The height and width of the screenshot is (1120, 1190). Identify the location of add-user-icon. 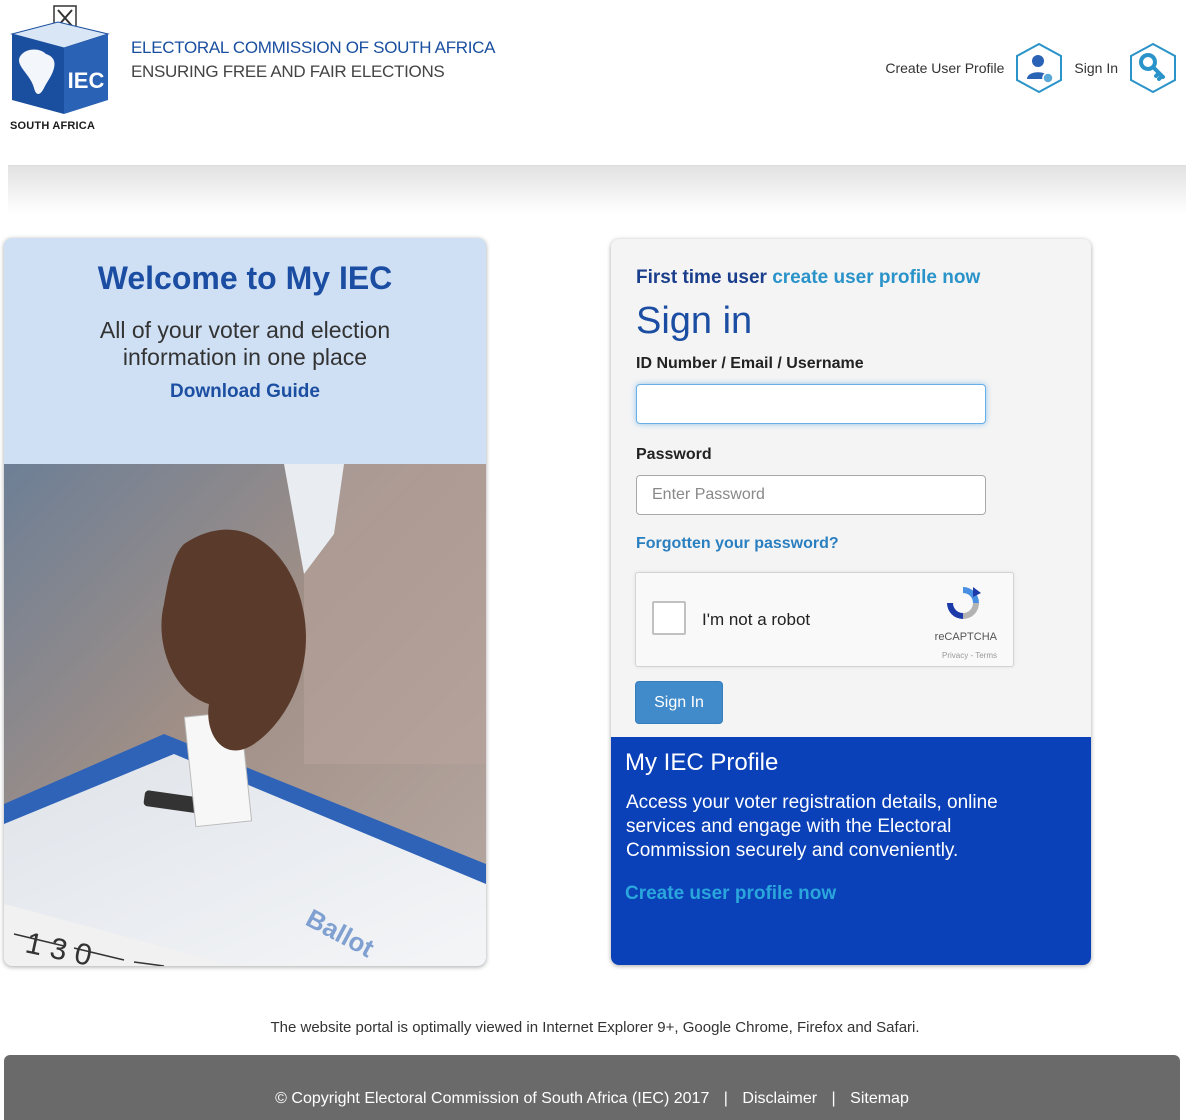
(1039, 68).